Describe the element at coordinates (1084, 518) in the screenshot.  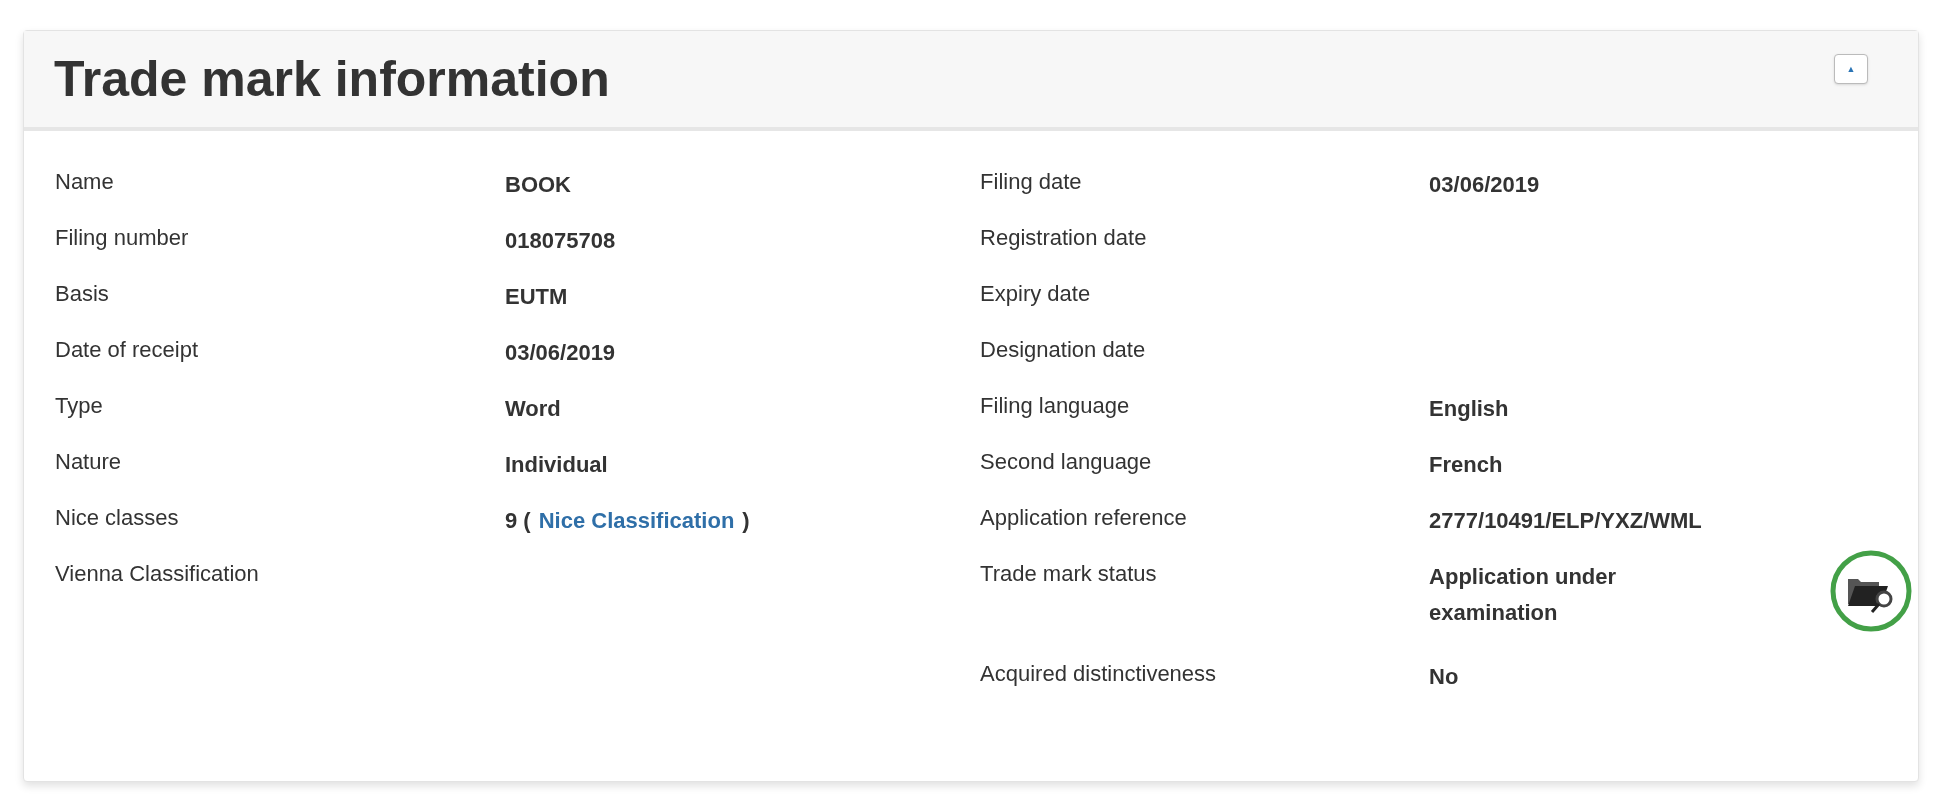
I see `field-label: Application reference` at that location.